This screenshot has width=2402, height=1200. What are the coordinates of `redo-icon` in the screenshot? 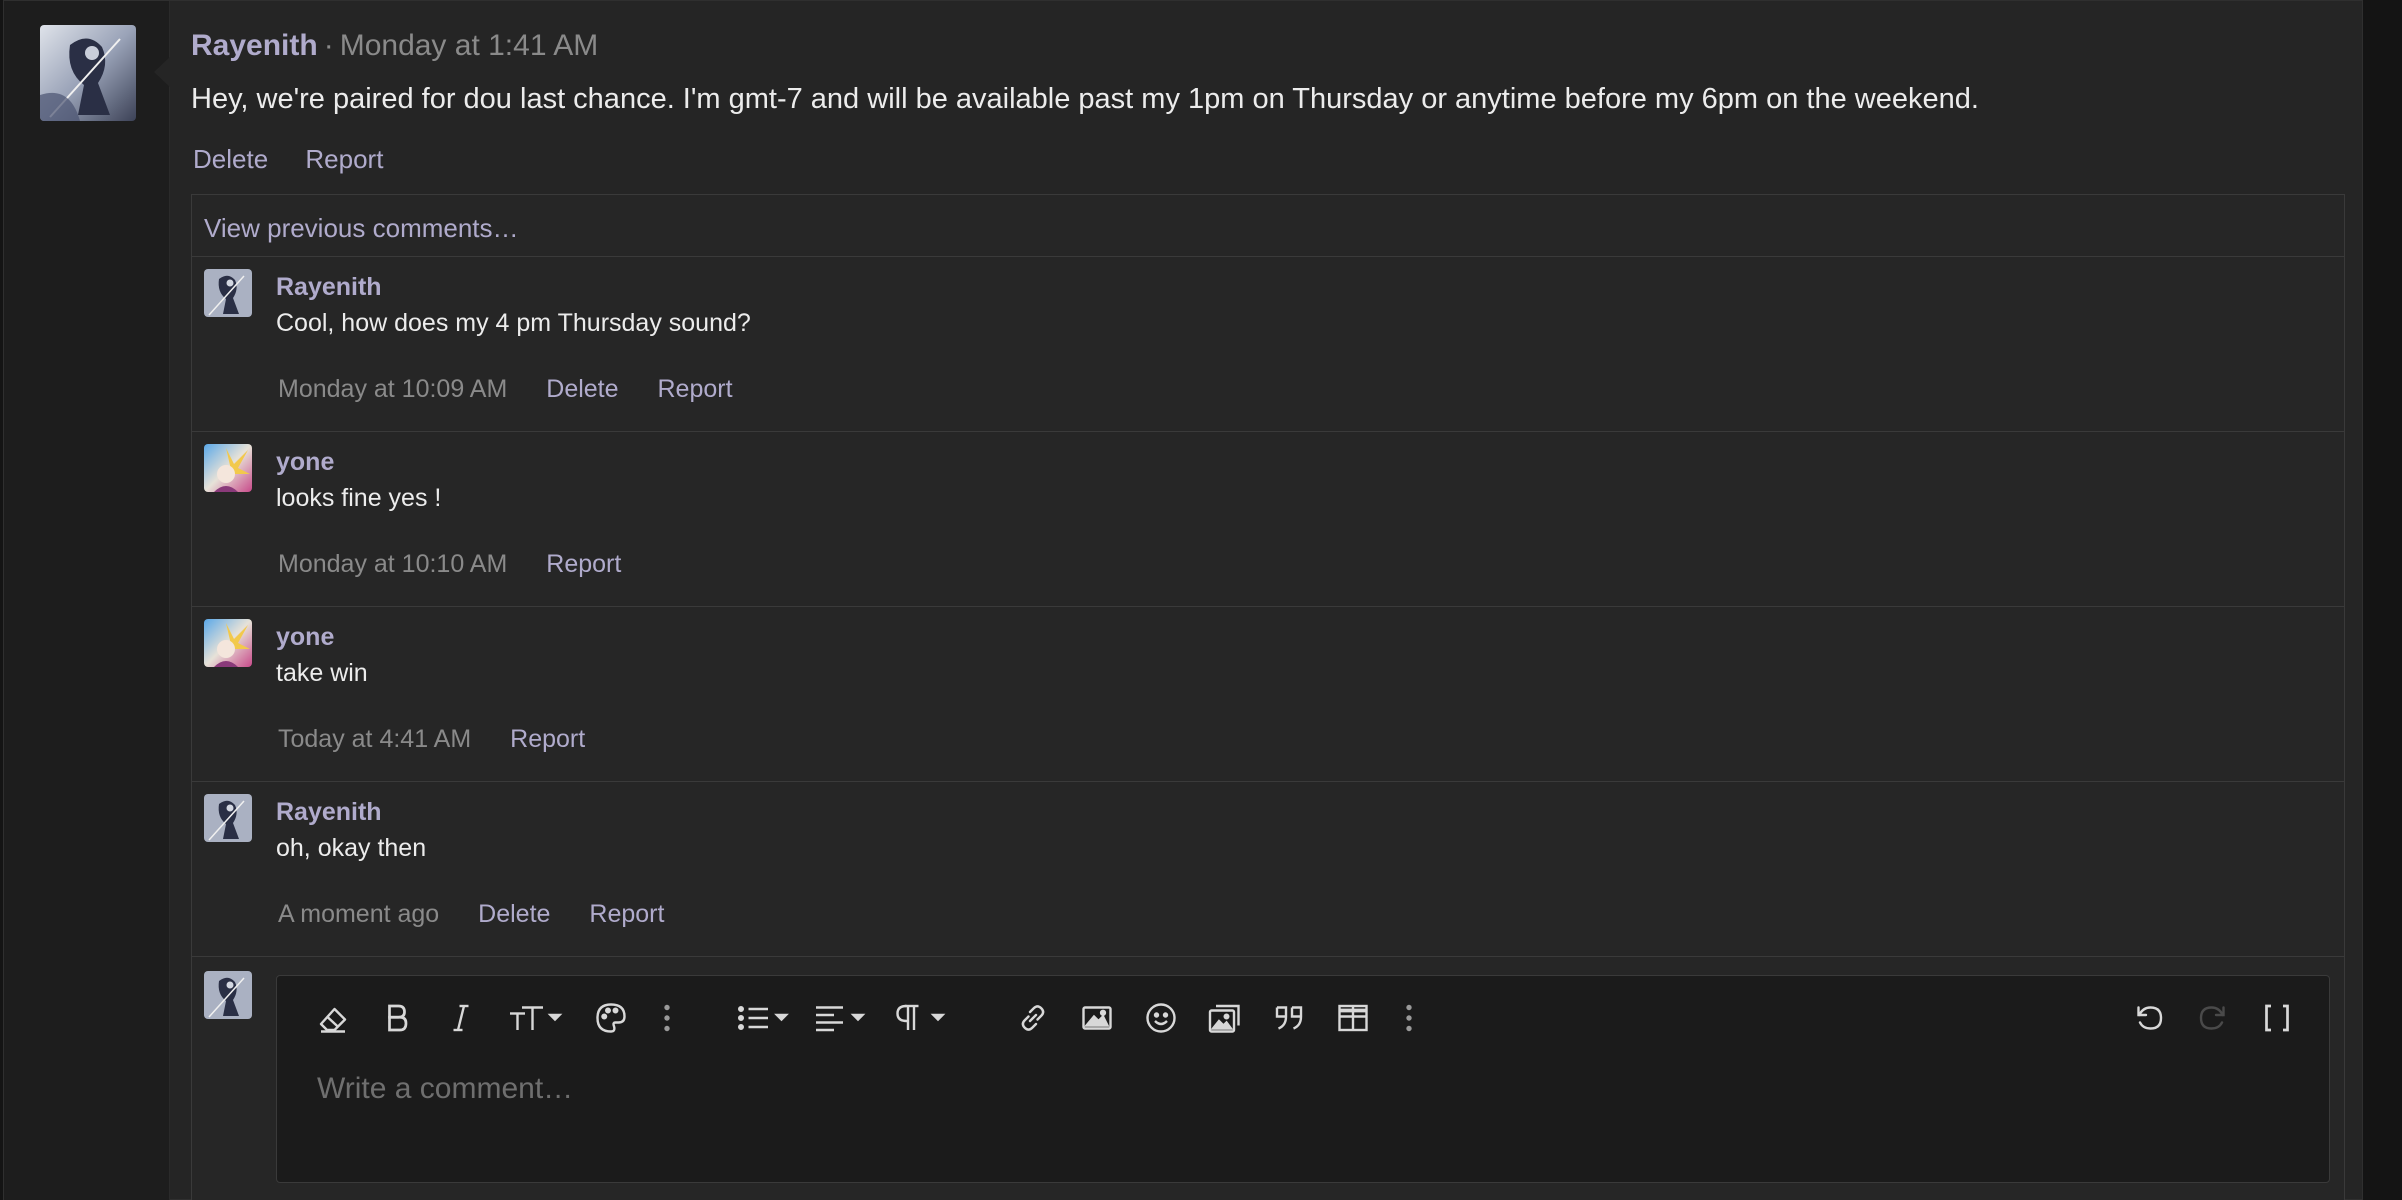 It's located at (2213, 1018).